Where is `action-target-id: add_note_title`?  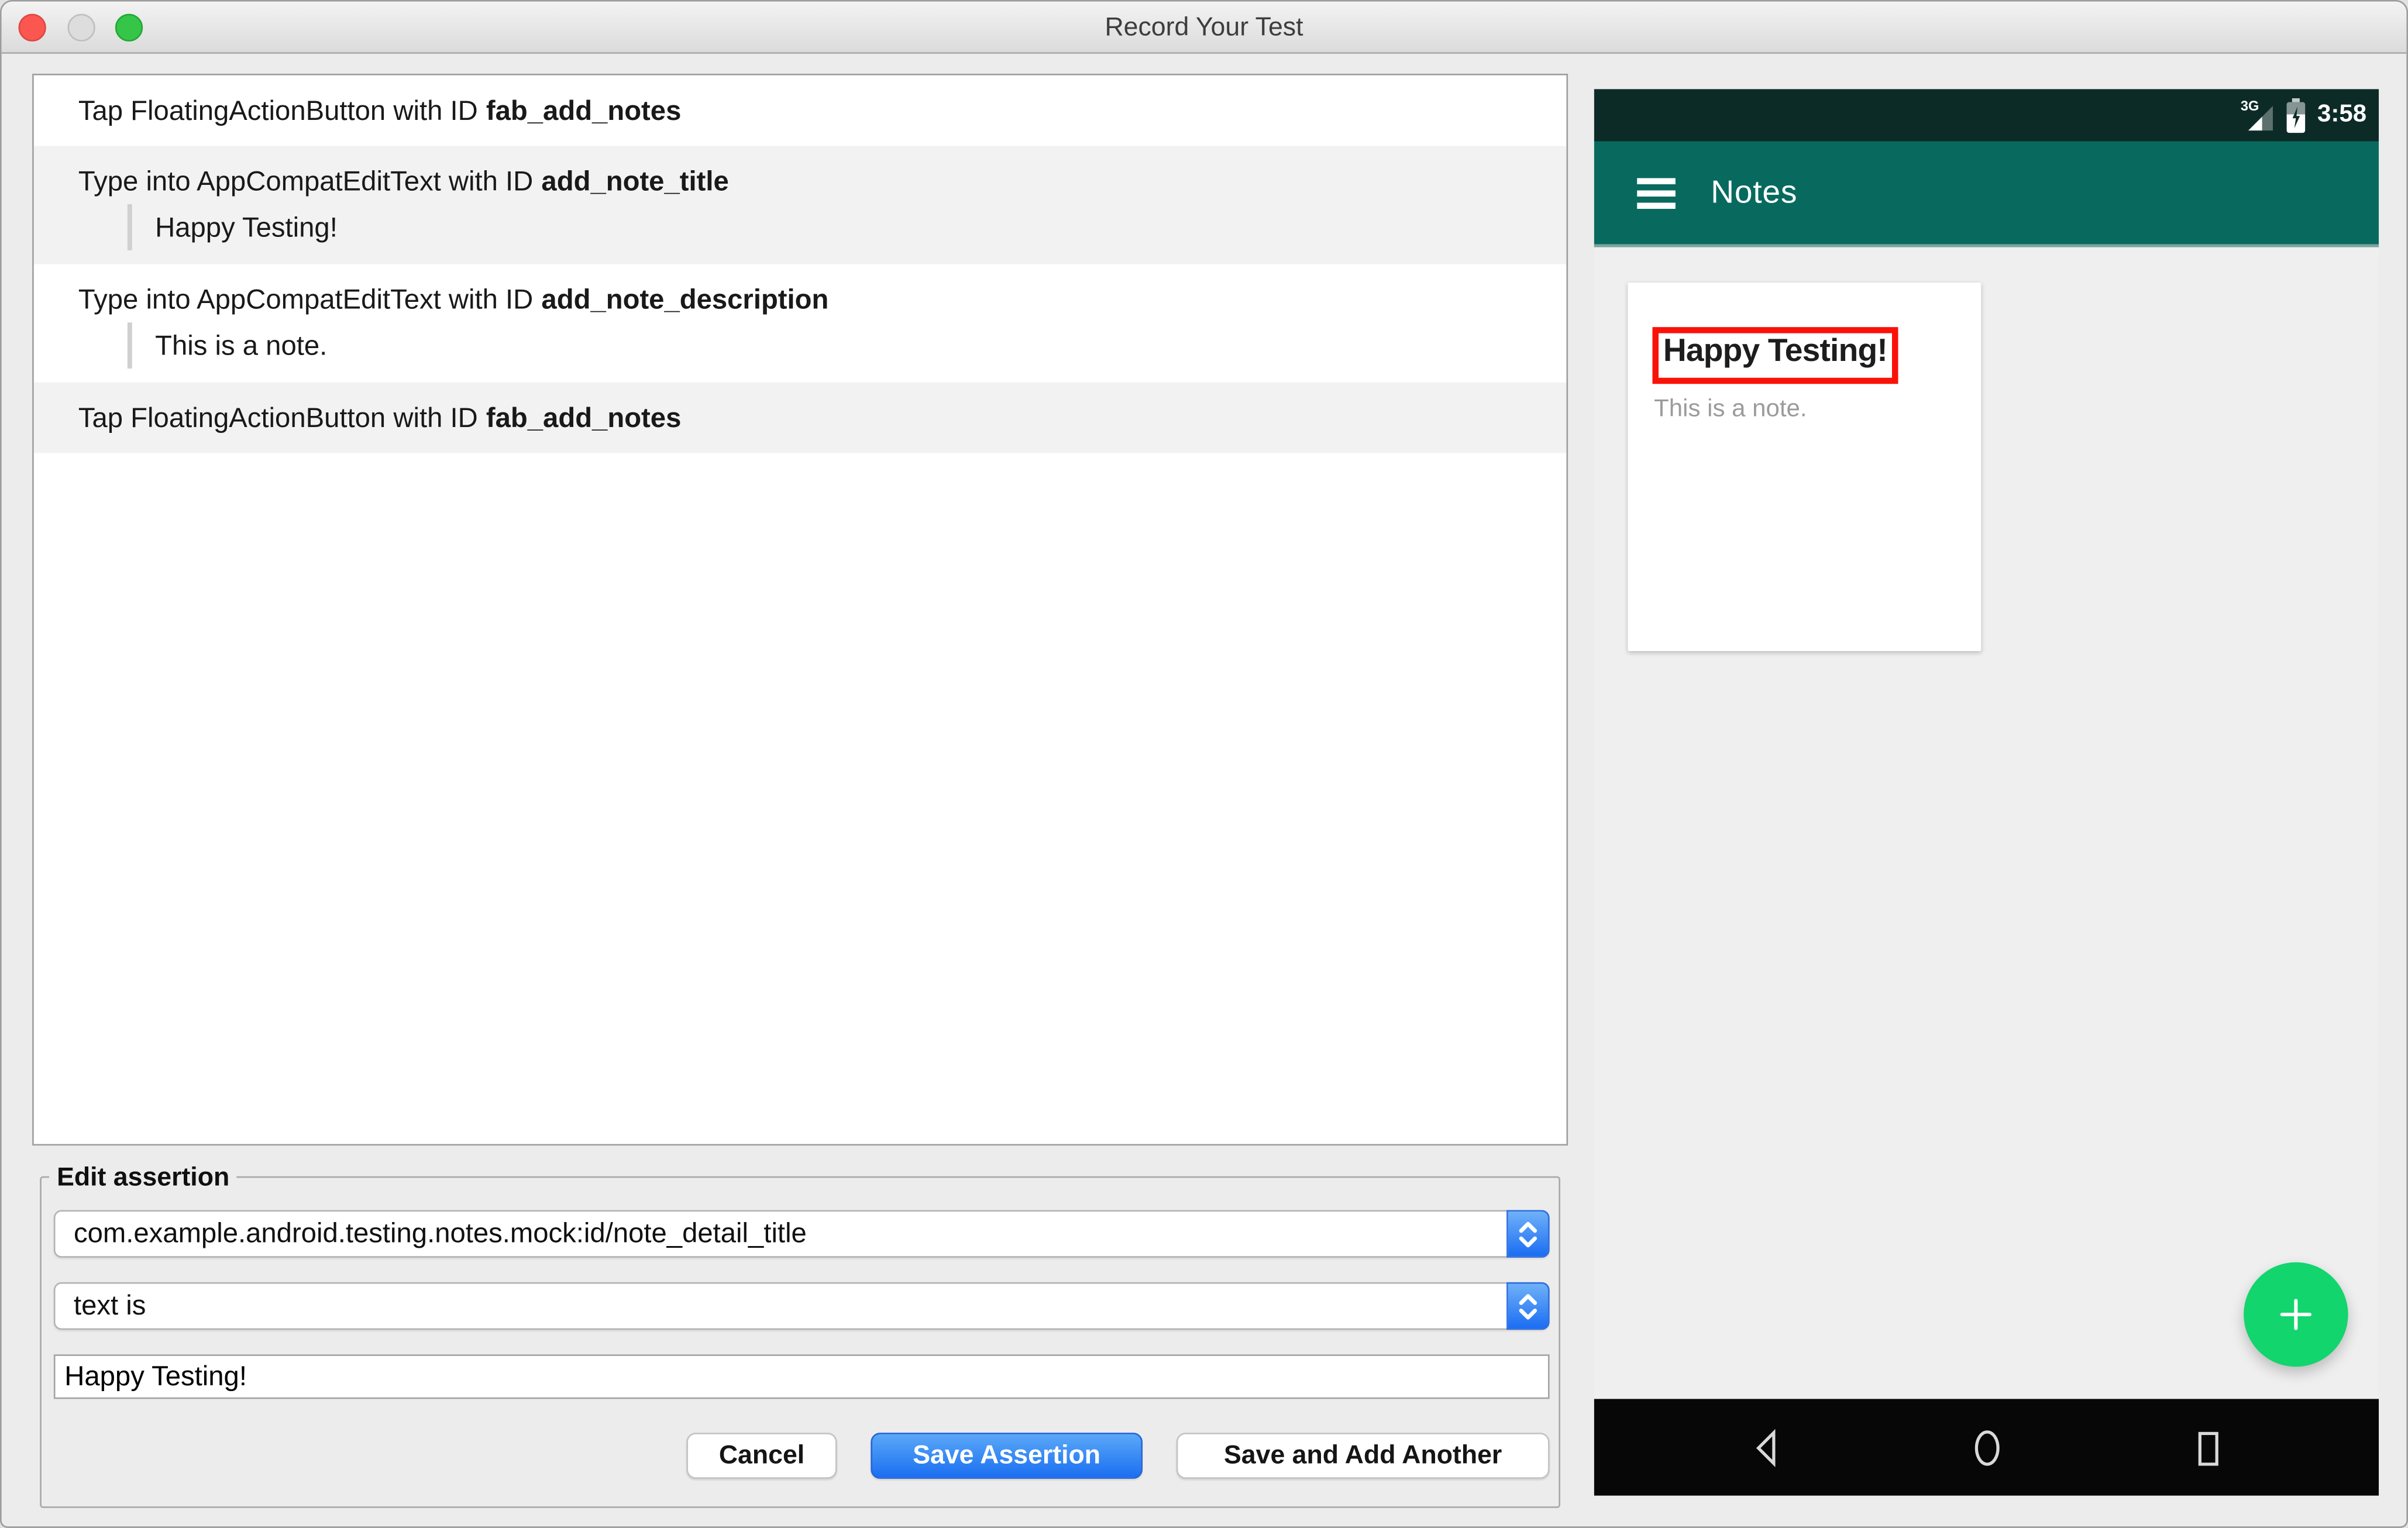
action-target-id: add_note_title is located at coordinates (635, 180).